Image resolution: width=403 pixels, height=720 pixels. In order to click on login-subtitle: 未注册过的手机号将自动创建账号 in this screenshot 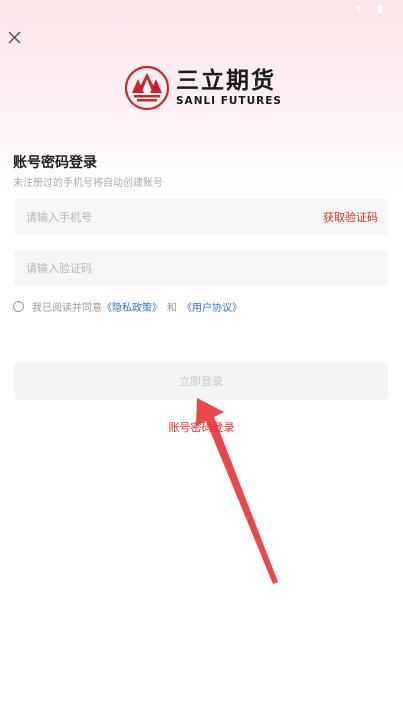, I will do `click(88, 183)`.